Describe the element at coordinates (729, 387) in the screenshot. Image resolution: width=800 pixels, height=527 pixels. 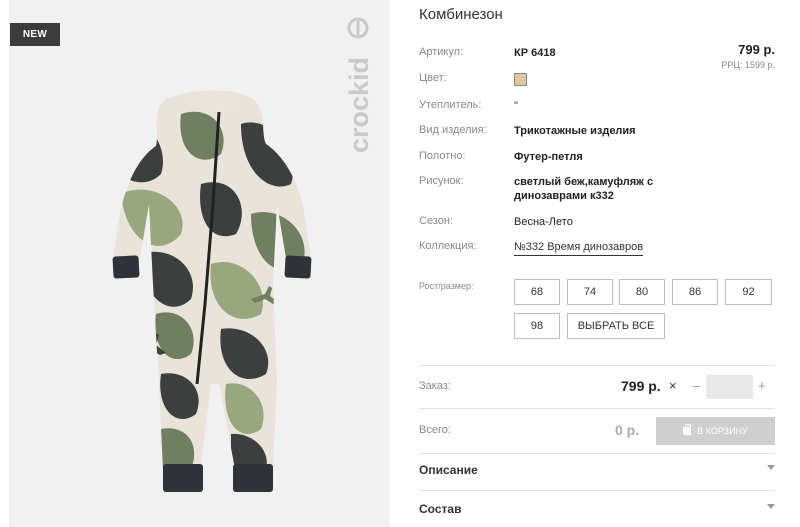
I see `quantity-input` at that location.